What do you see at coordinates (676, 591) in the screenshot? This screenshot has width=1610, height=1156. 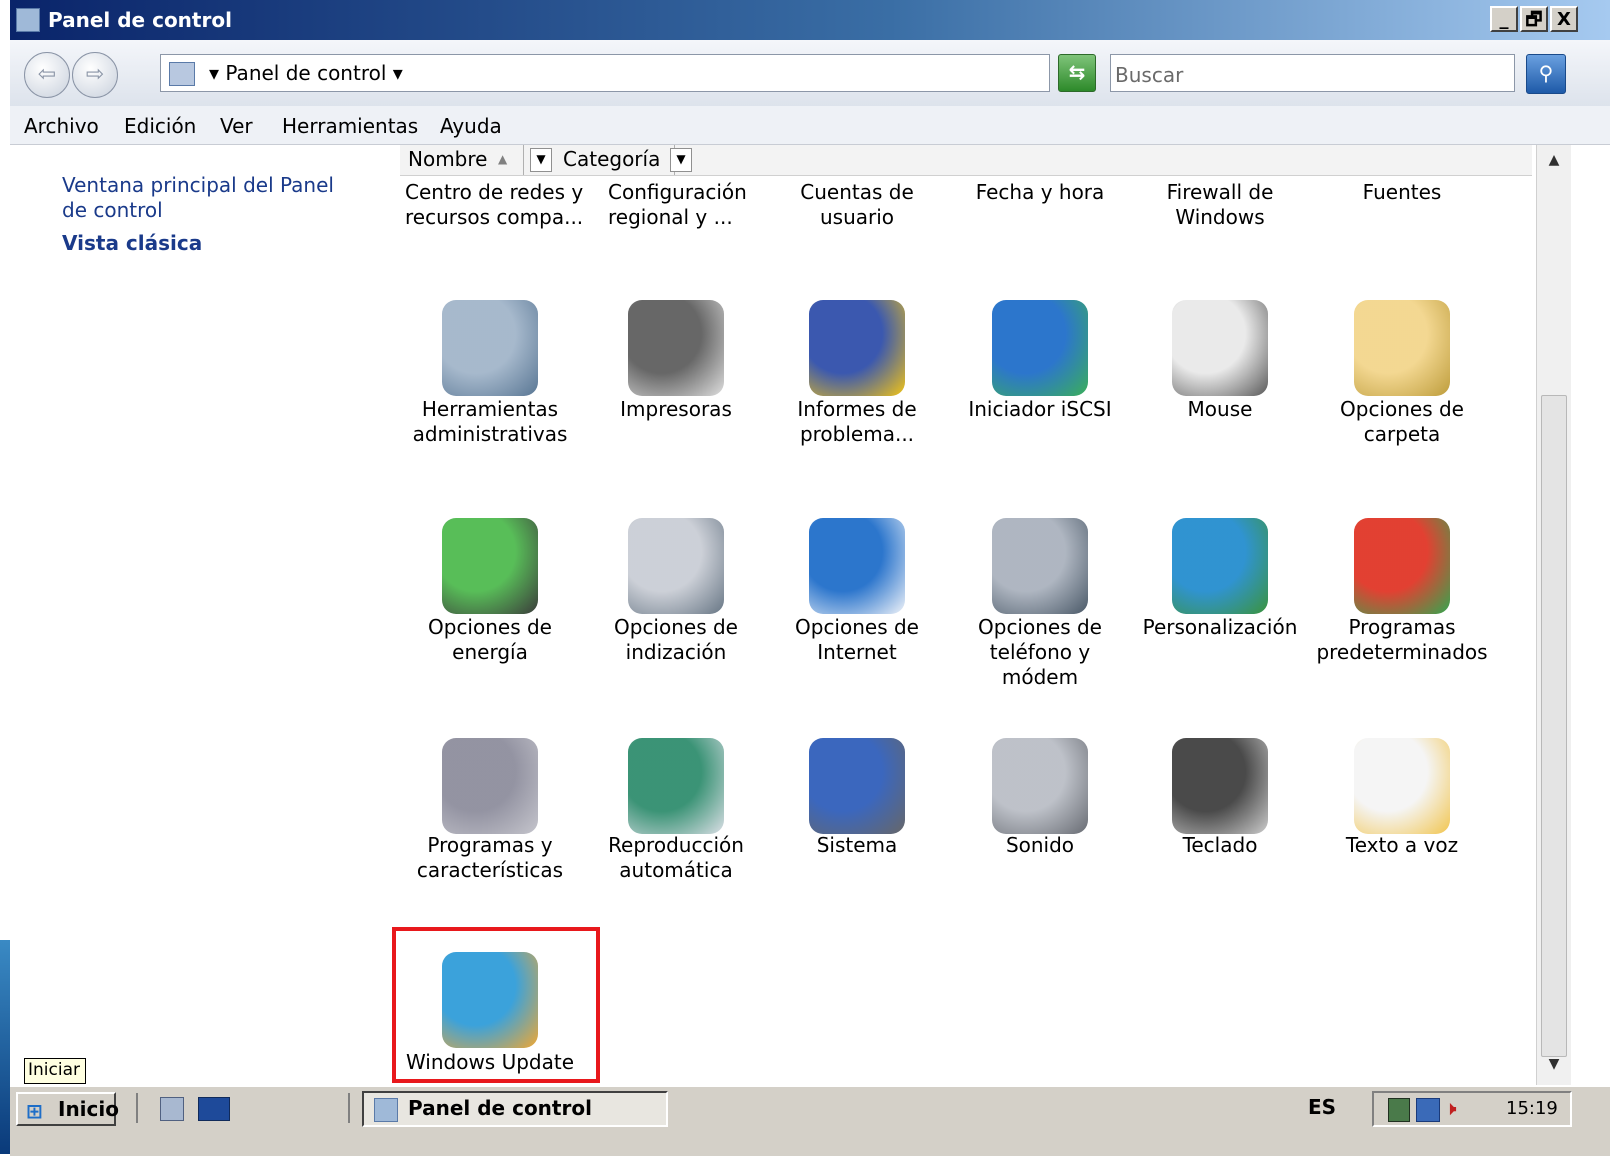 I see `item-indexing-options: Opciones de indización` at bounding box center [676, 591].